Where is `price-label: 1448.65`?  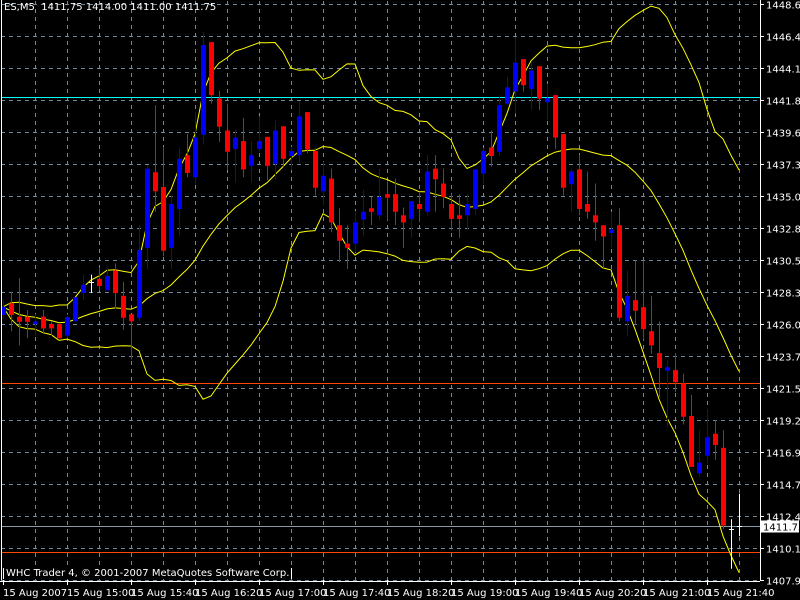
price-label: 1448.65 is located at coordinates (783, 6).